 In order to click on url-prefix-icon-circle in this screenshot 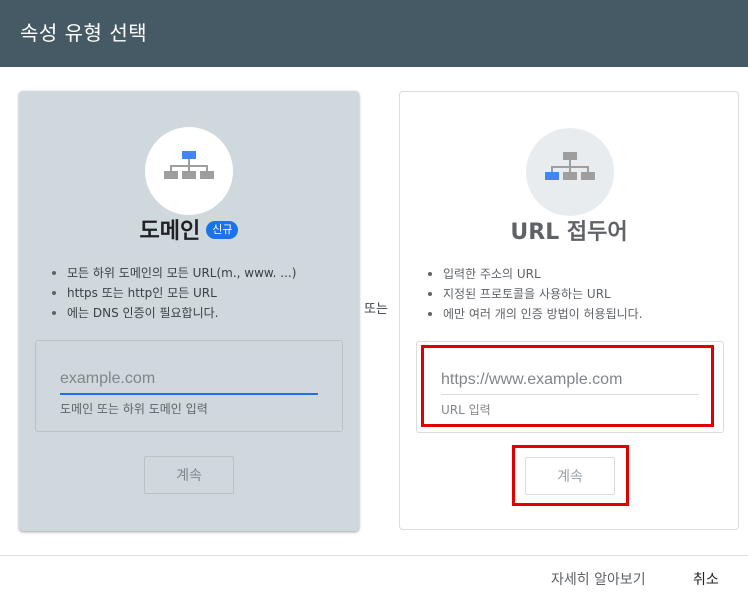, I will do `click(570, 172)`.